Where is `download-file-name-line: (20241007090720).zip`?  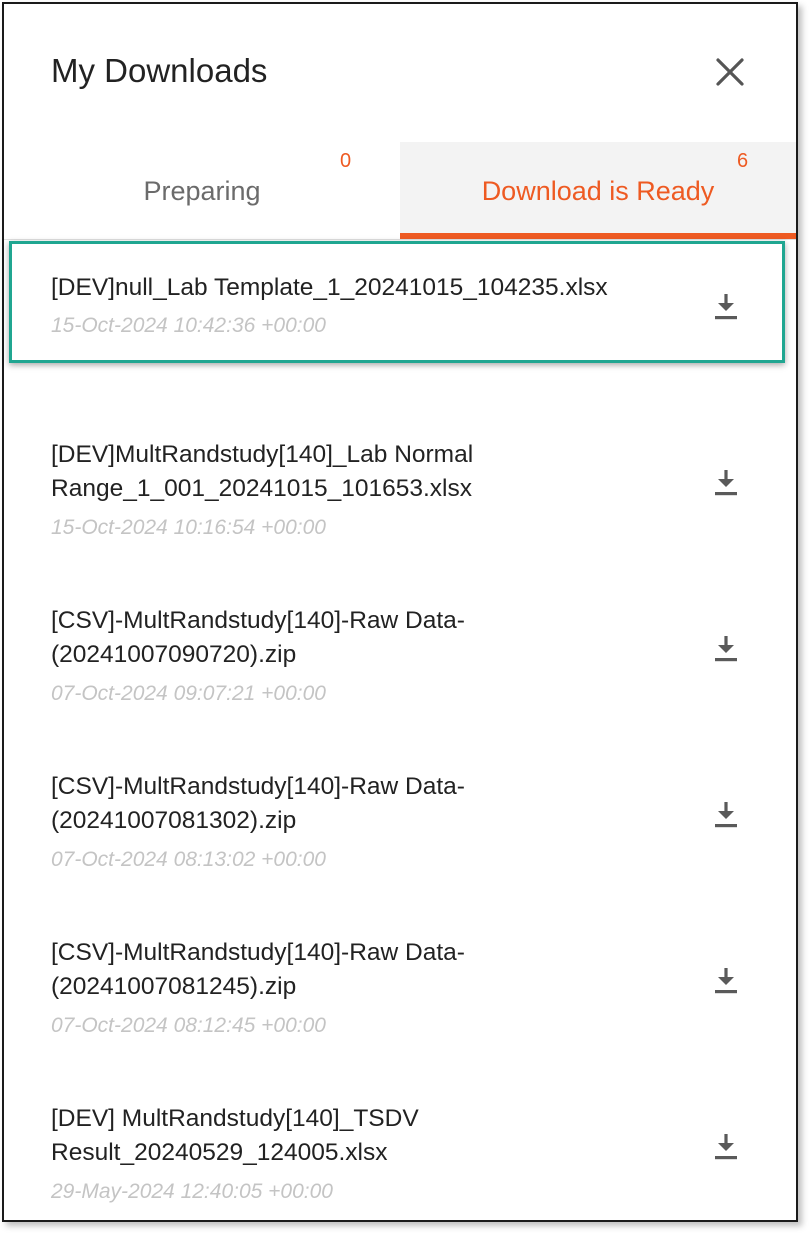
download-file-name-line: (20241007090720).zip is located at coordinates (174, 654).